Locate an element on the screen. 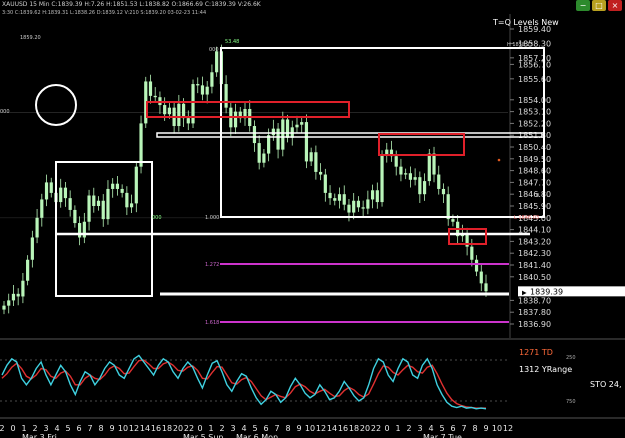  x-tick-label: 18 is located at coordinates (354, 428).